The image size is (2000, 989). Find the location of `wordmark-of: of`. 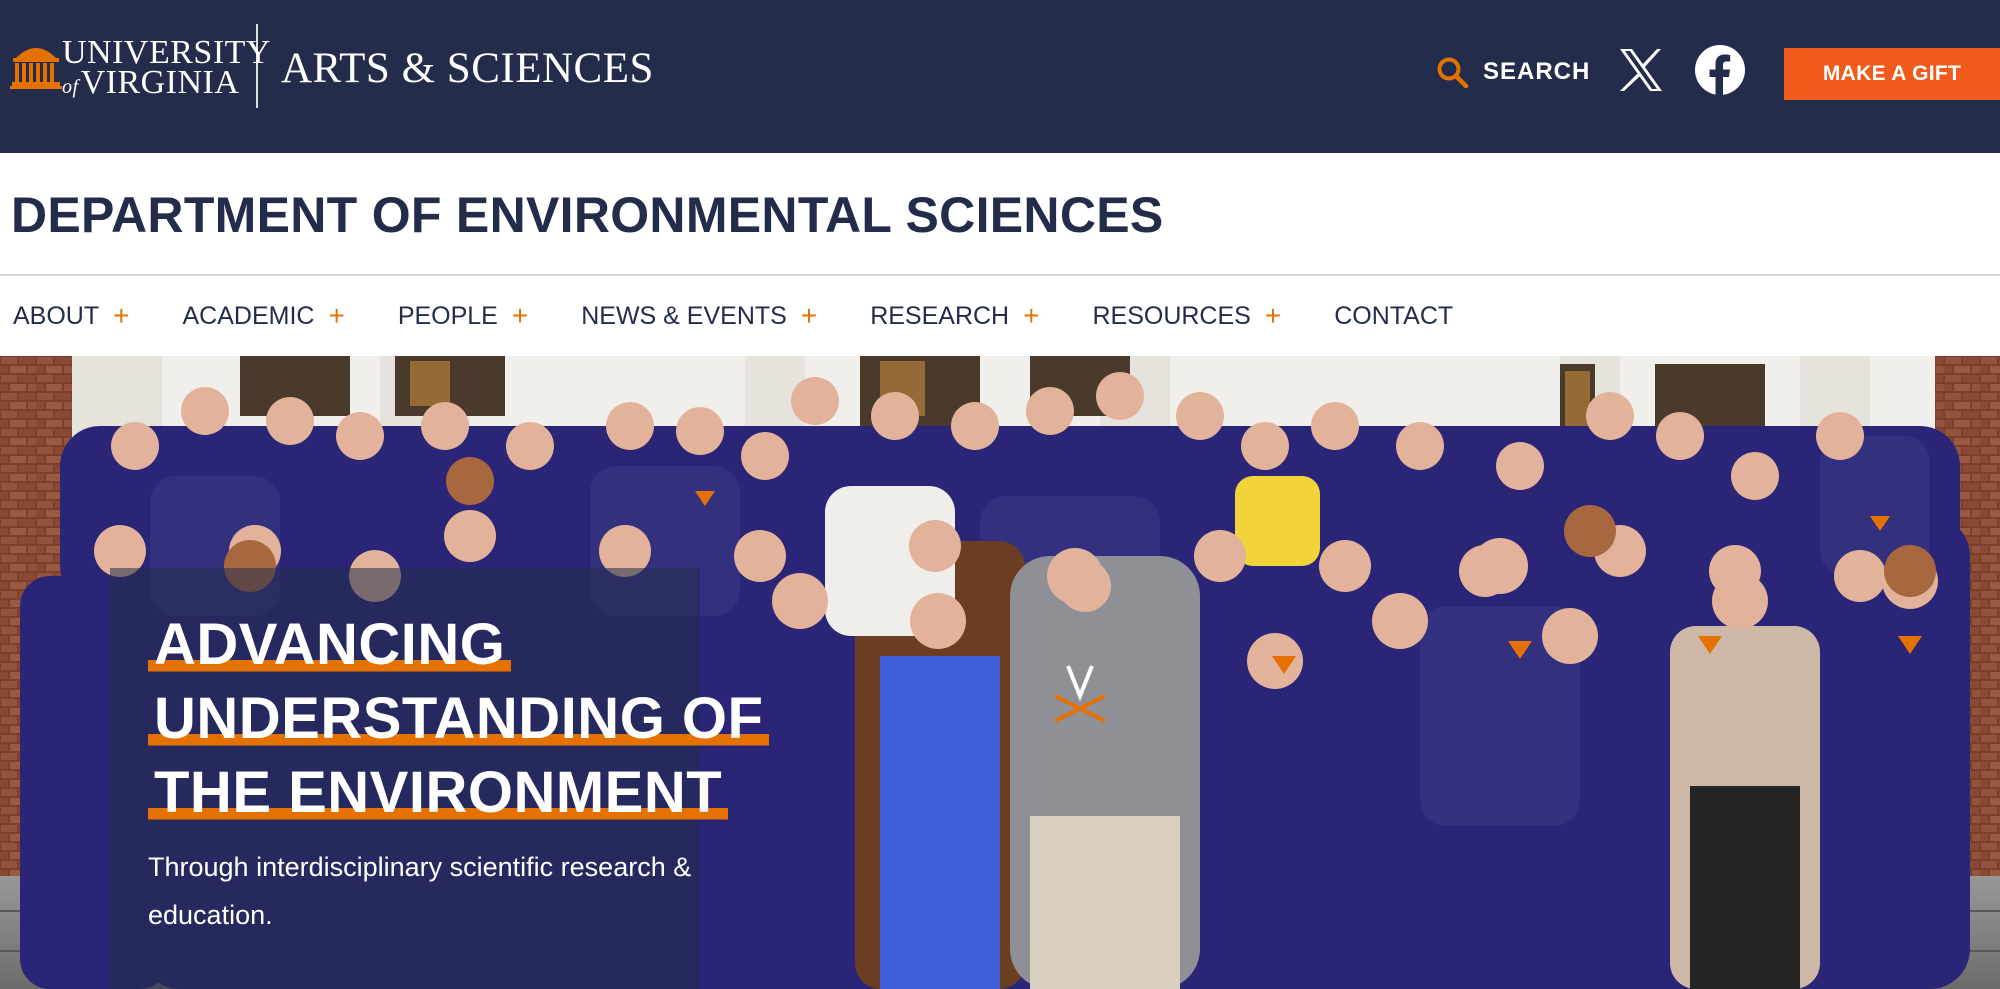

wordmark-of: of is located at coordinates (70, 87).